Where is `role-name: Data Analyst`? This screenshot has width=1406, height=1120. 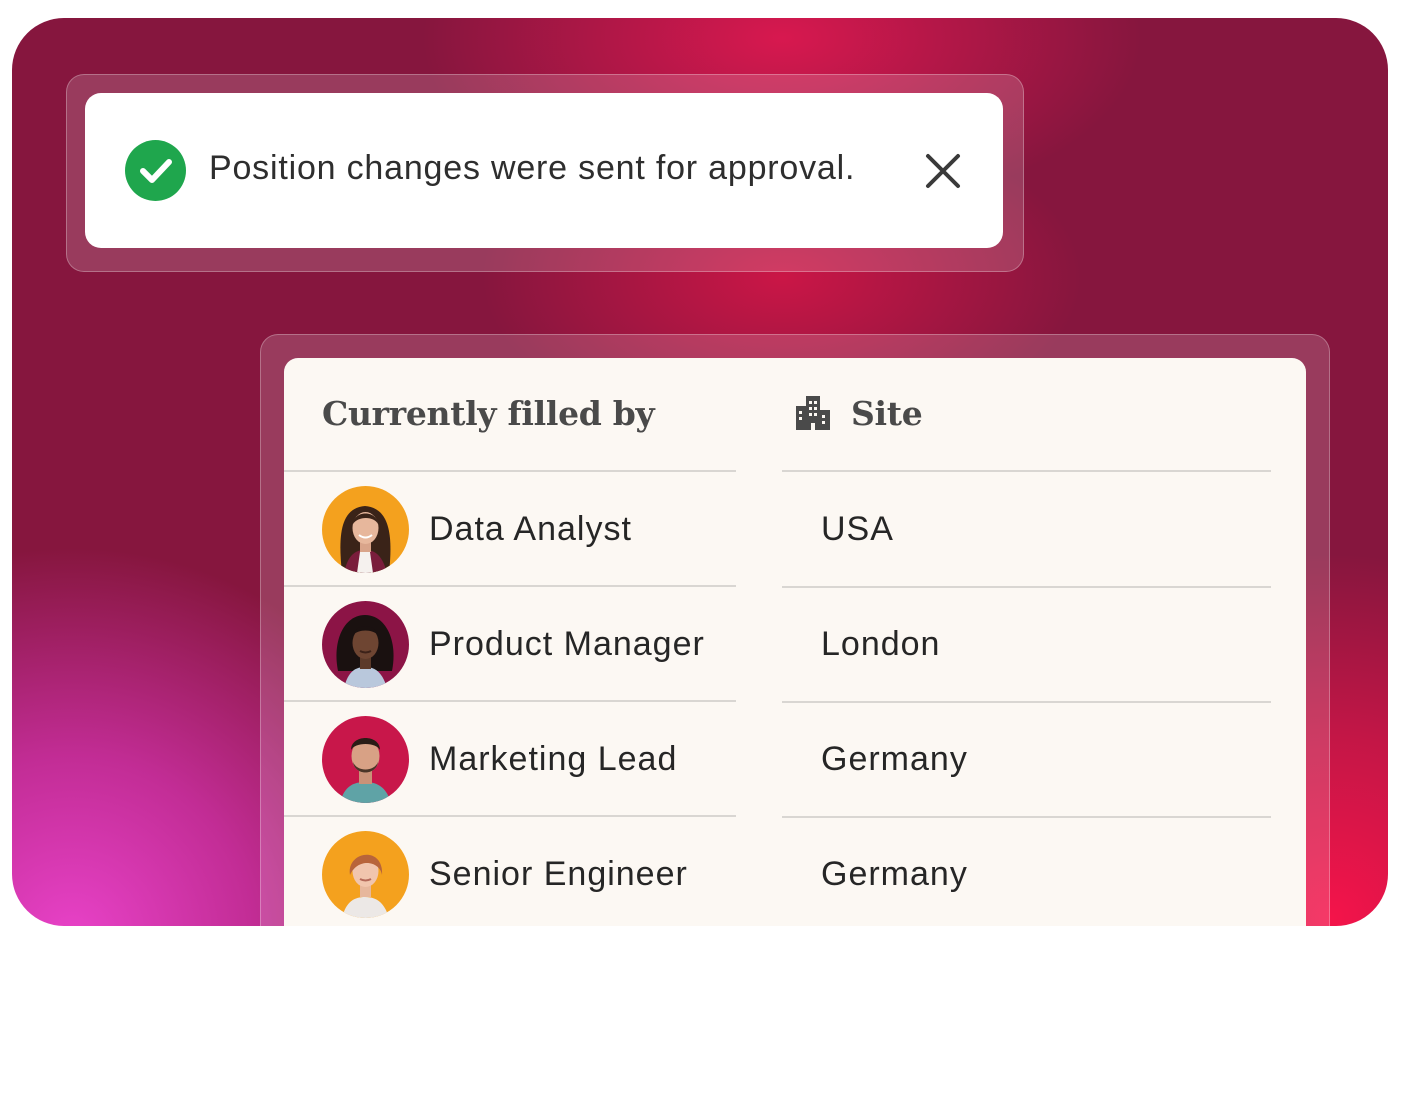 role-name: Data Analyst is located at coordinates (530, 529).